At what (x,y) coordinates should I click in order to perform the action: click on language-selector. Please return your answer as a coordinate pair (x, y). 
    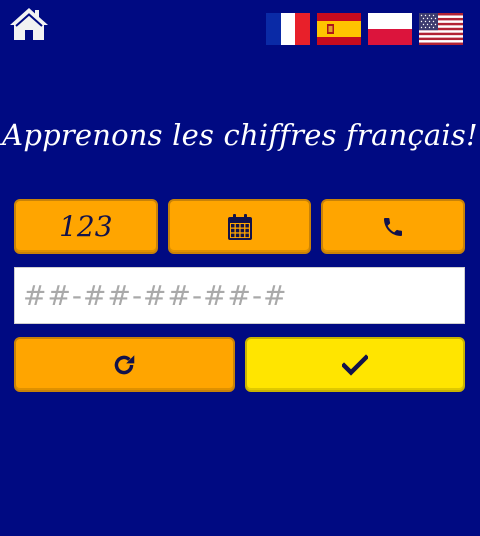
    Looking at the image, I should click on (364, 29).